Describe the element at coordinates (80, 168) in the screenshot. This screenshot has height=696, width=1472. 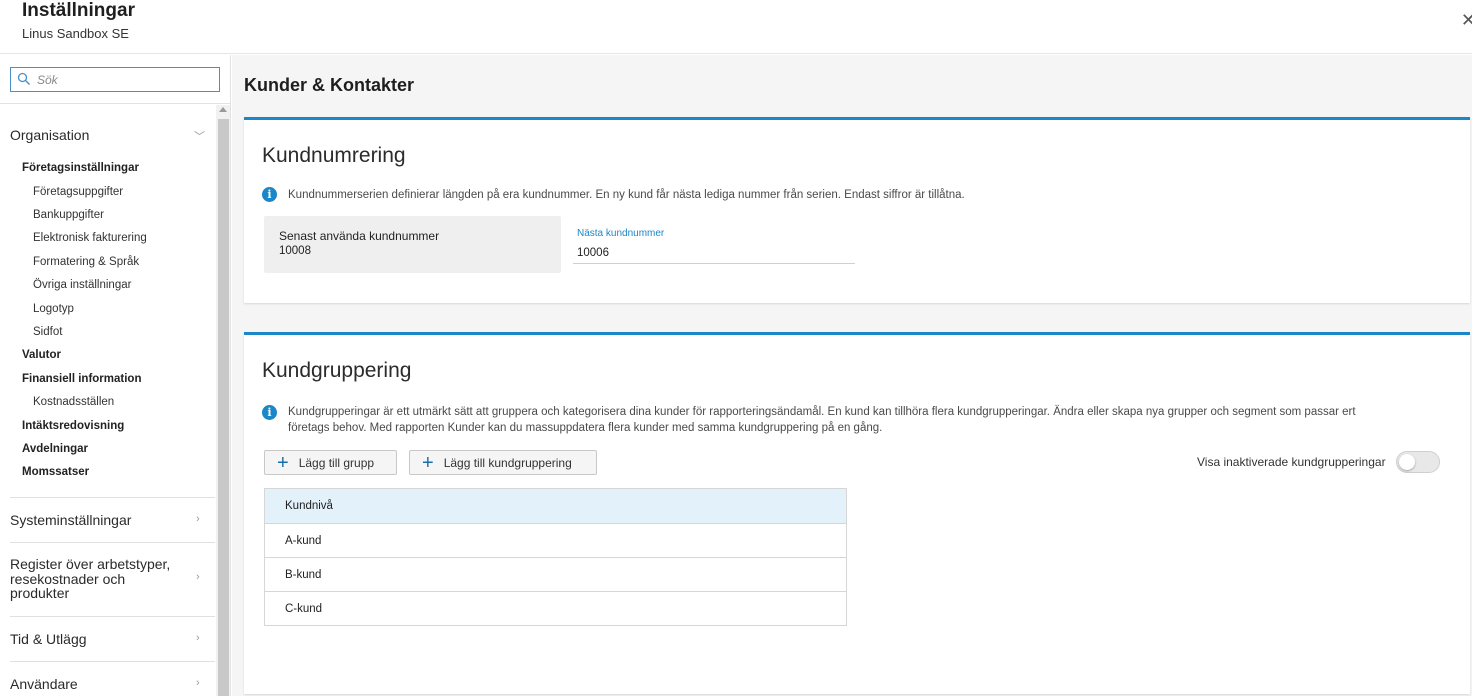
I see `sidebar-item-foretagsinstallningar: Företagsinställningar` at that location.